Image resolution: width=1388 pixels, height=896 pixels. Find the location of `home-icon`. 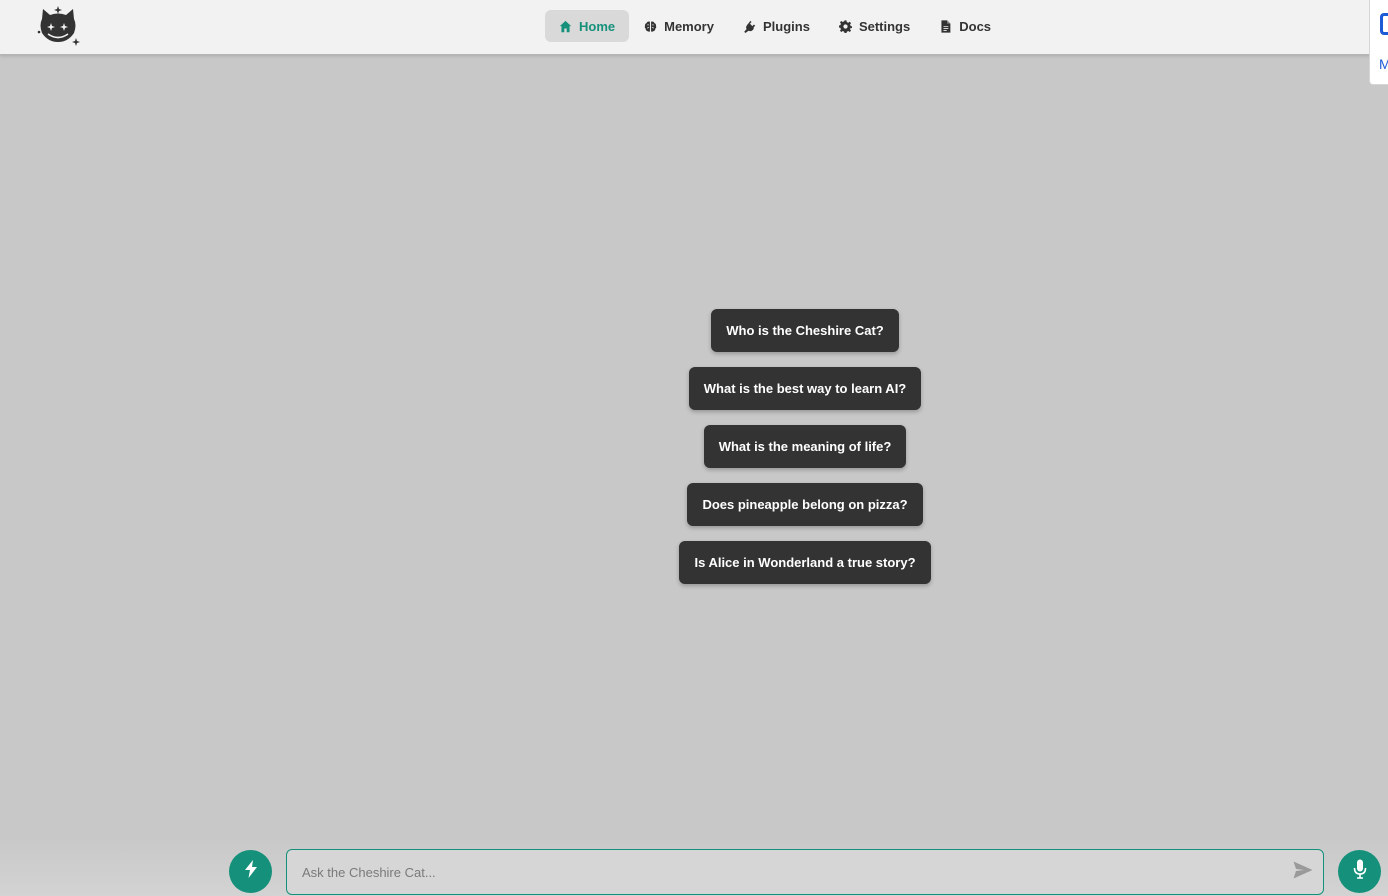

home-icon is located at coordinates (565, 26).